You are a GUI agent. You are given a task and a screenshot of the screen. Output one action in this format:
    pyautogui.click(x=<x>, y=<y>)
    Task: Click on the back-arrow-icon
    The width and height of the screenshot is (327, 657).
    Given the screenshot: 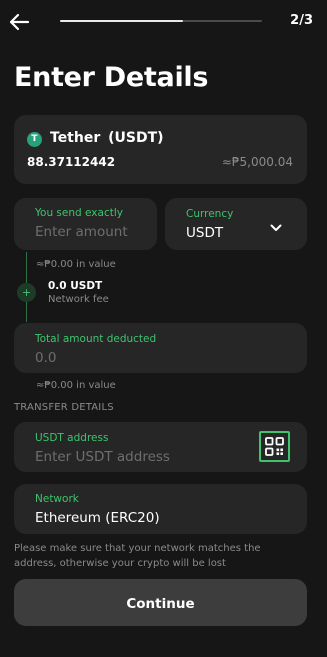 What is the action you would take?
    pyautogui.click(x=19, y=22)
    